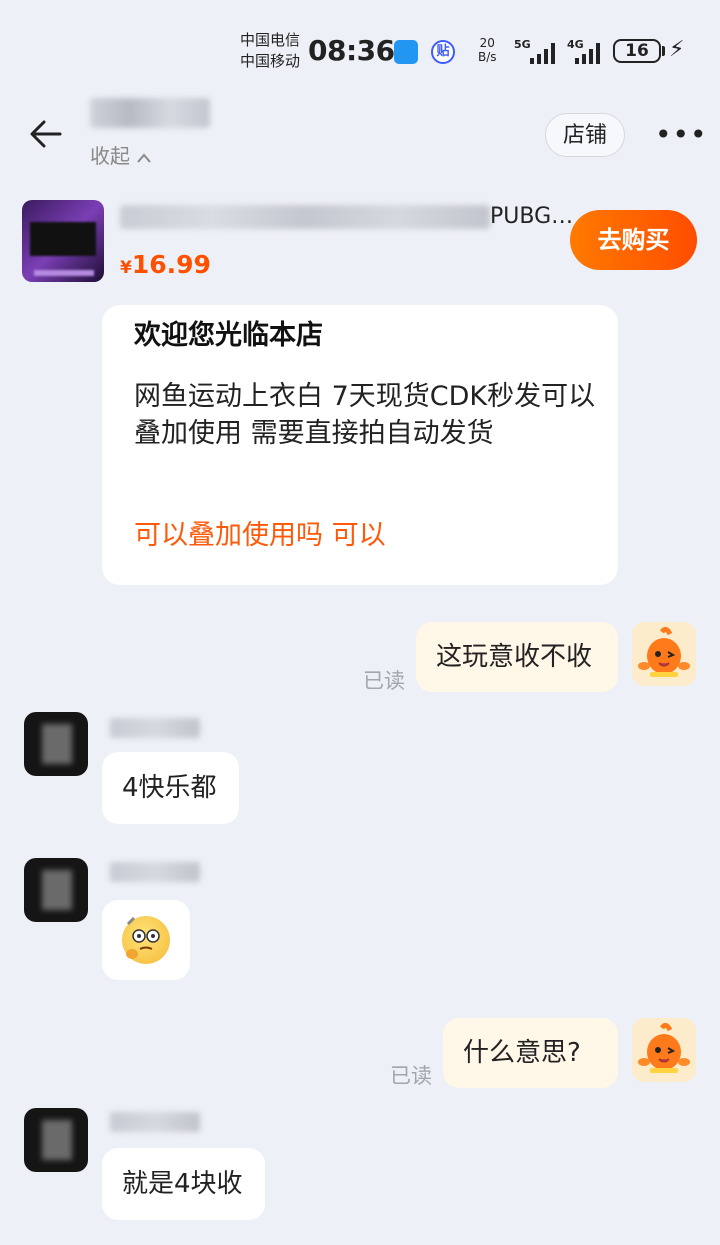 The image size is (720, 1245). Describe the element at coordinates (110, 156) in the screenshot. I see `collapse-label: 收起` at that location.